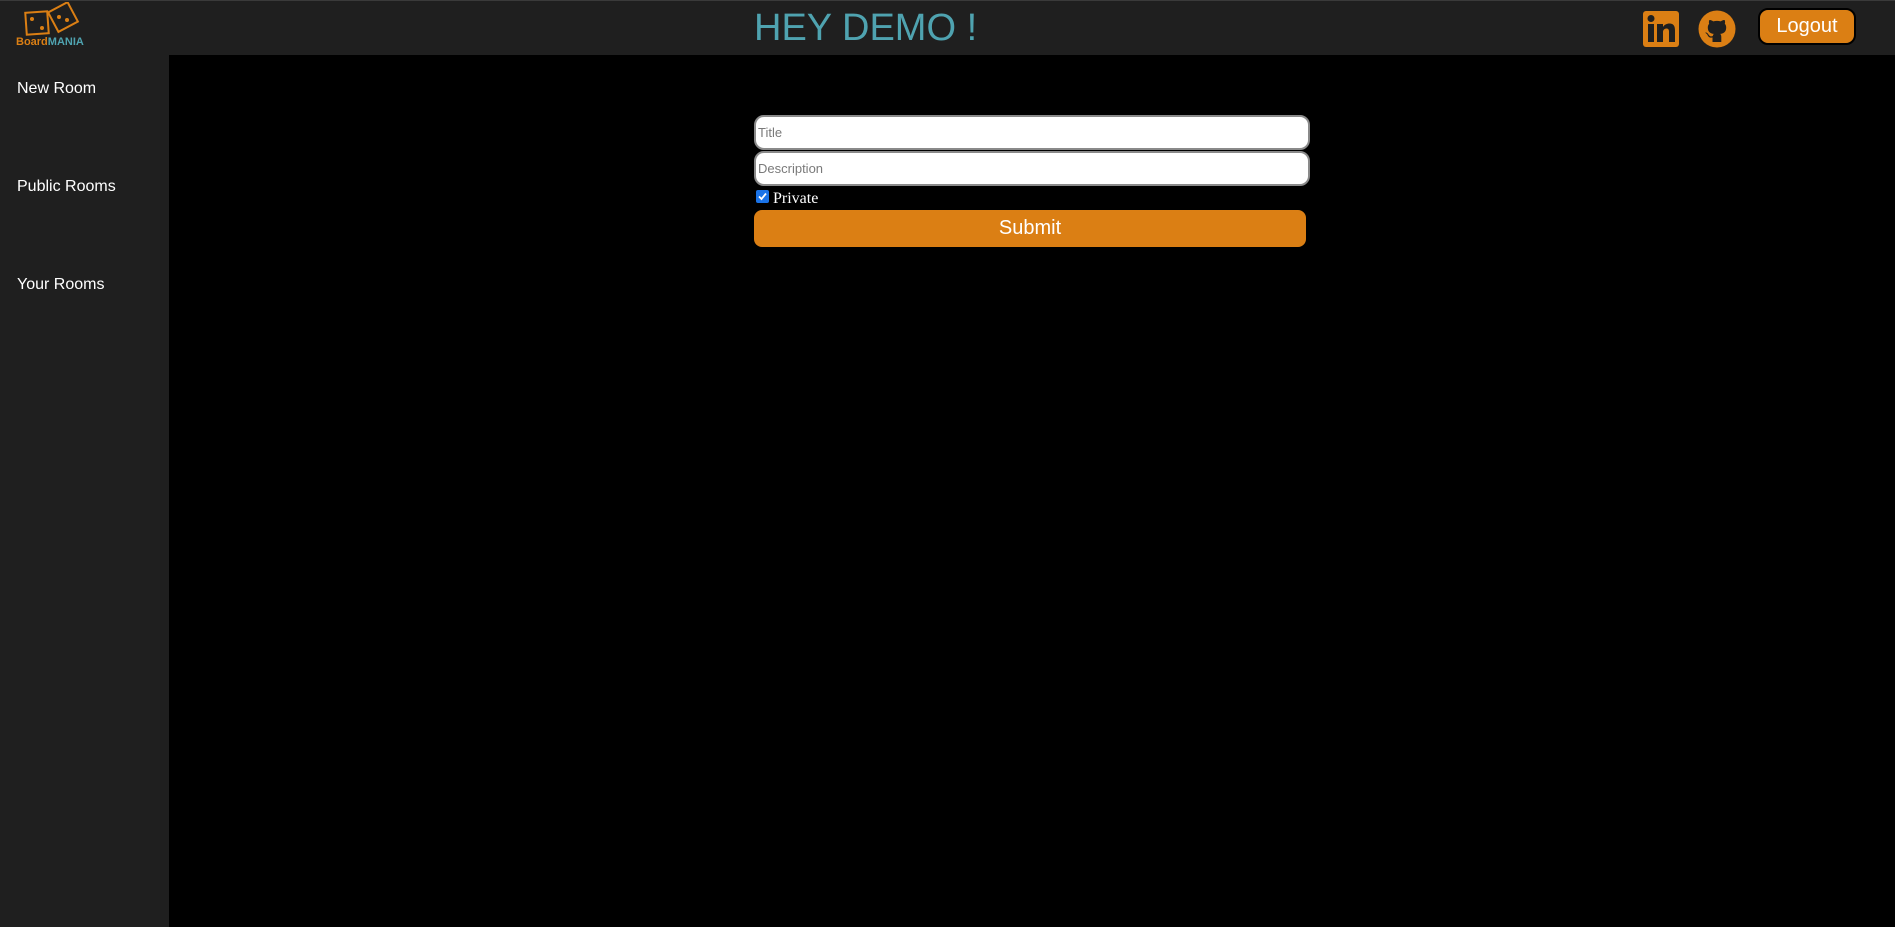  I want to click on checkmark-icon, so click(762, 196).